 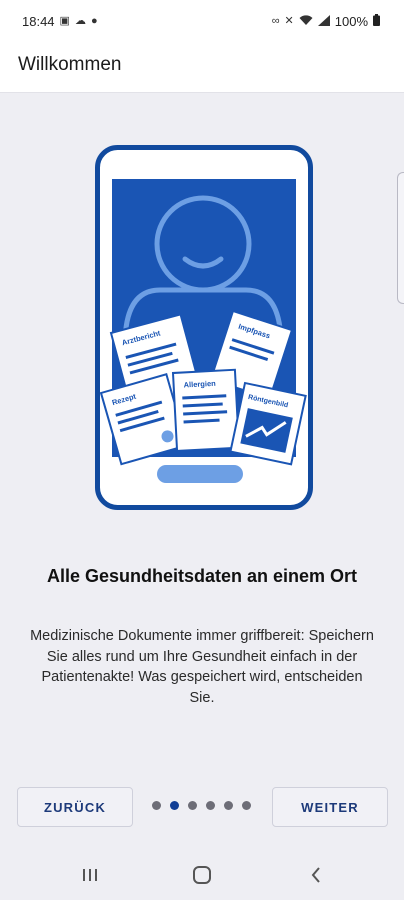 What do you see at coordinates (202, 576) in the screenshot?
I see `onboarding-headline: Alle Gesundheitsdaten an einem Ort` at bounding box center [202, 576].